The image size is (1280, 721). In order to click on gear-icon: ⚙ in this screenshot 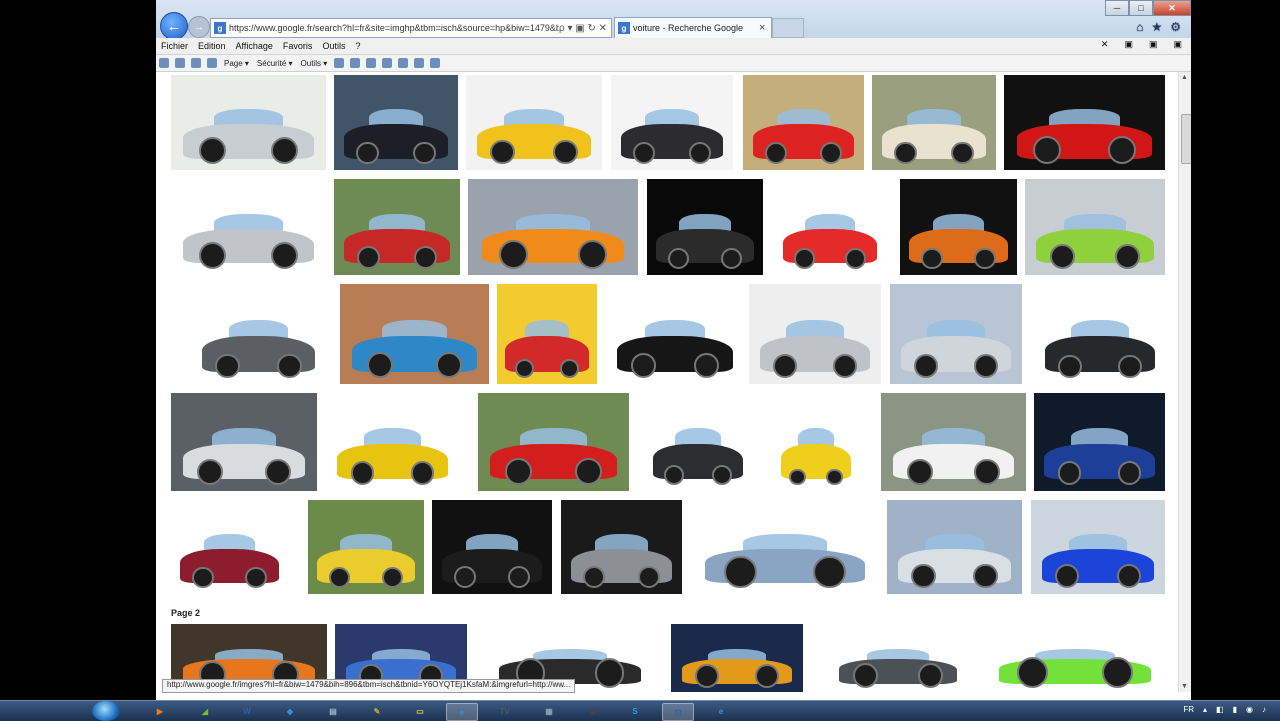, I will do `click(1175, 27)`.